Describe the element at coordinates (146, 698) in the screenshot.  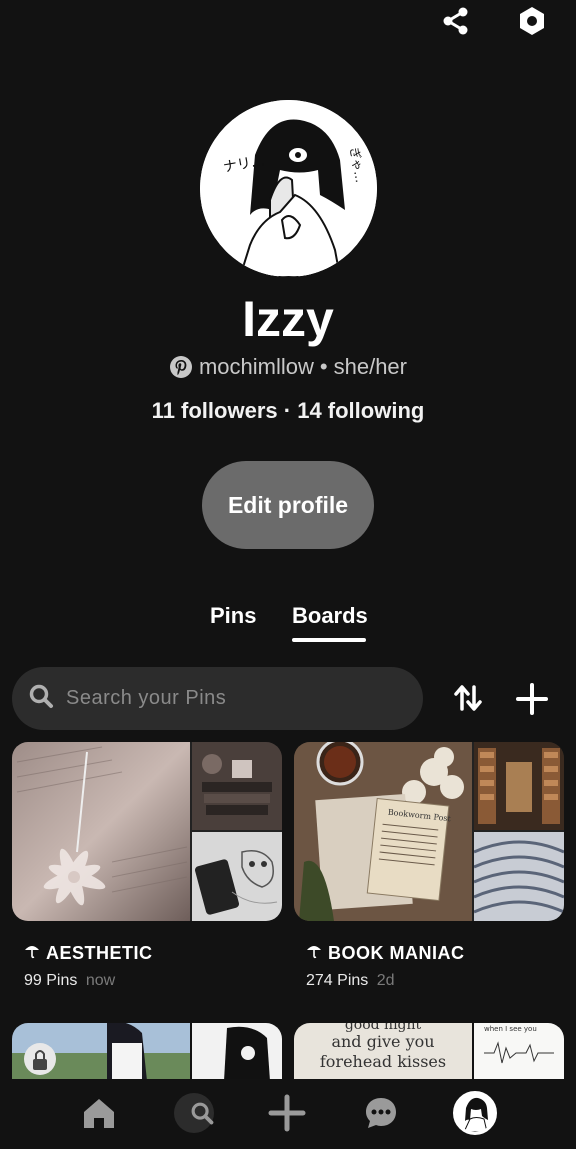
I see `search-placeholder: Search your Pins` at that location.